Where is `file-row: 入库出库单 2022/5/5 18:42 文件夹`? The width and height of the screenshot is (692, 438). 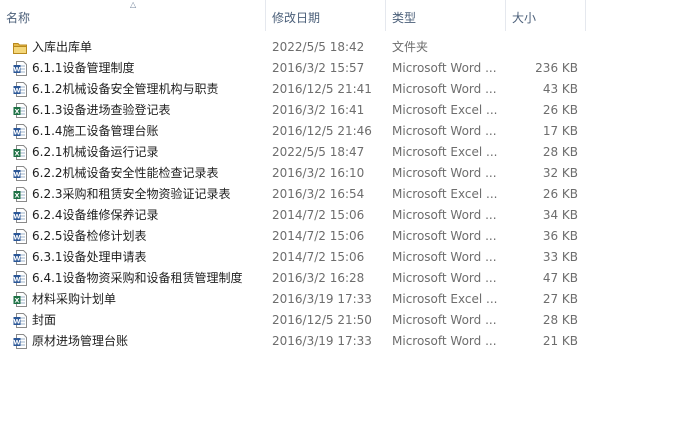 file-row: 入库出库单 2022/5/5 18:42 文件夹 is located at coordinates (346, 47).